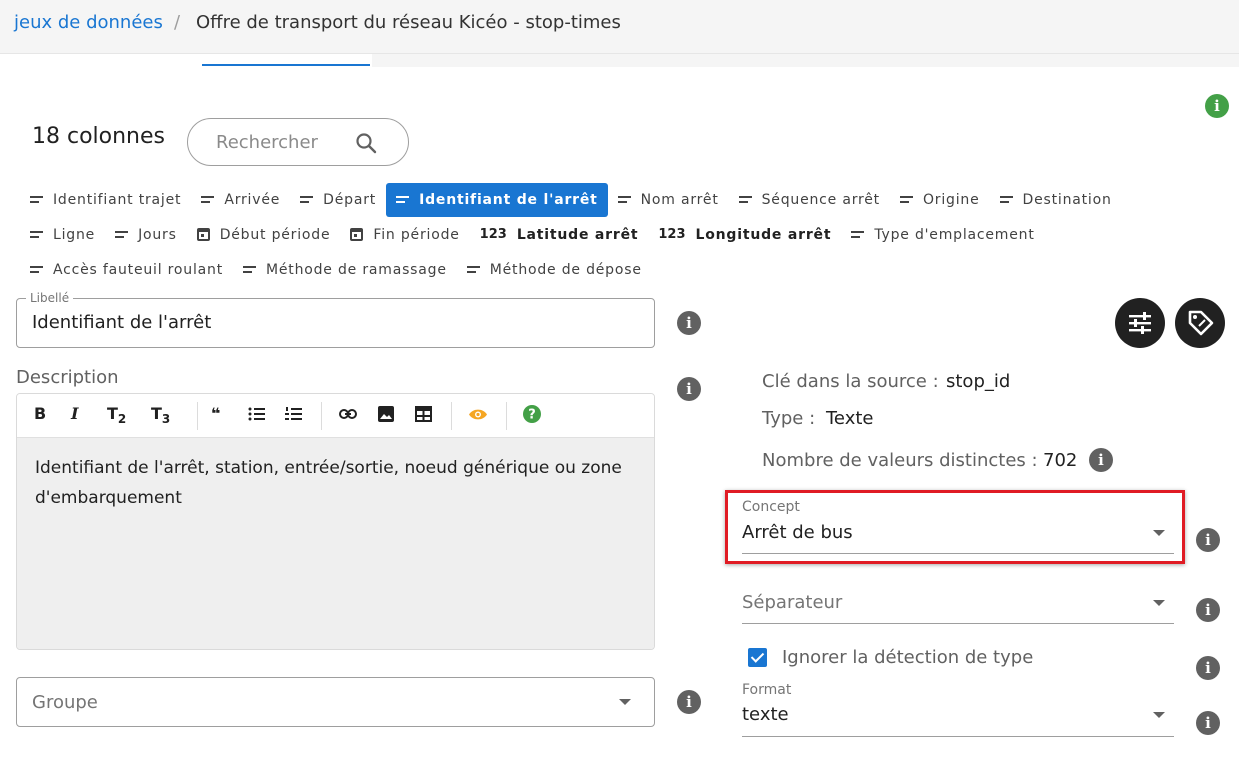 Image resolution: width=1239 pixels, height=761 pixels. Describe the element at coordinates (264, 235) in the screenshot. I see `chip-debut-periode: Début période` at that location.